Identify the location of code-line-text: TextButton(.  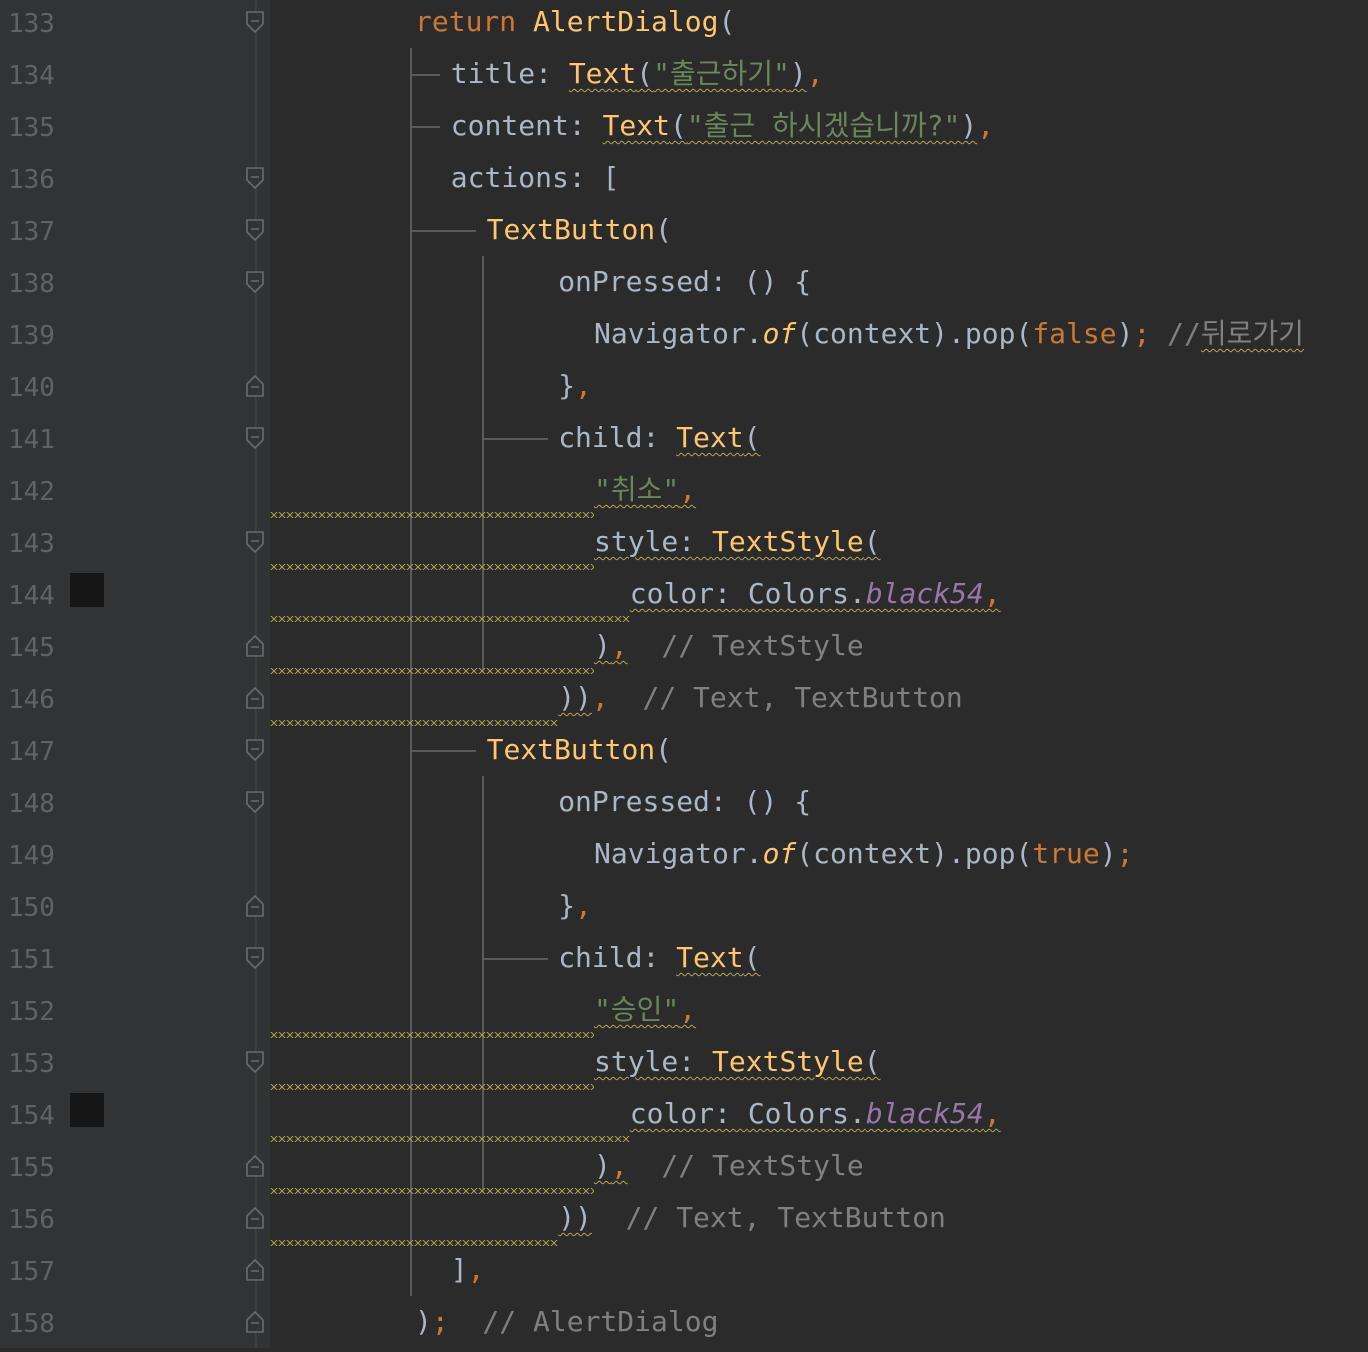
(579, 750).